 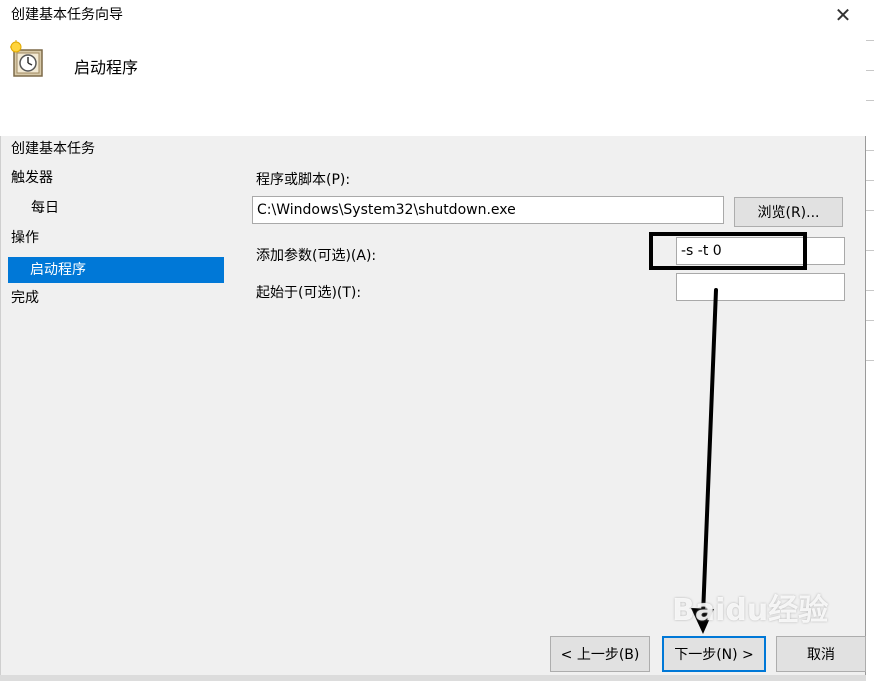 I want to click on close-button: ✕, so click(x=843, y=15).